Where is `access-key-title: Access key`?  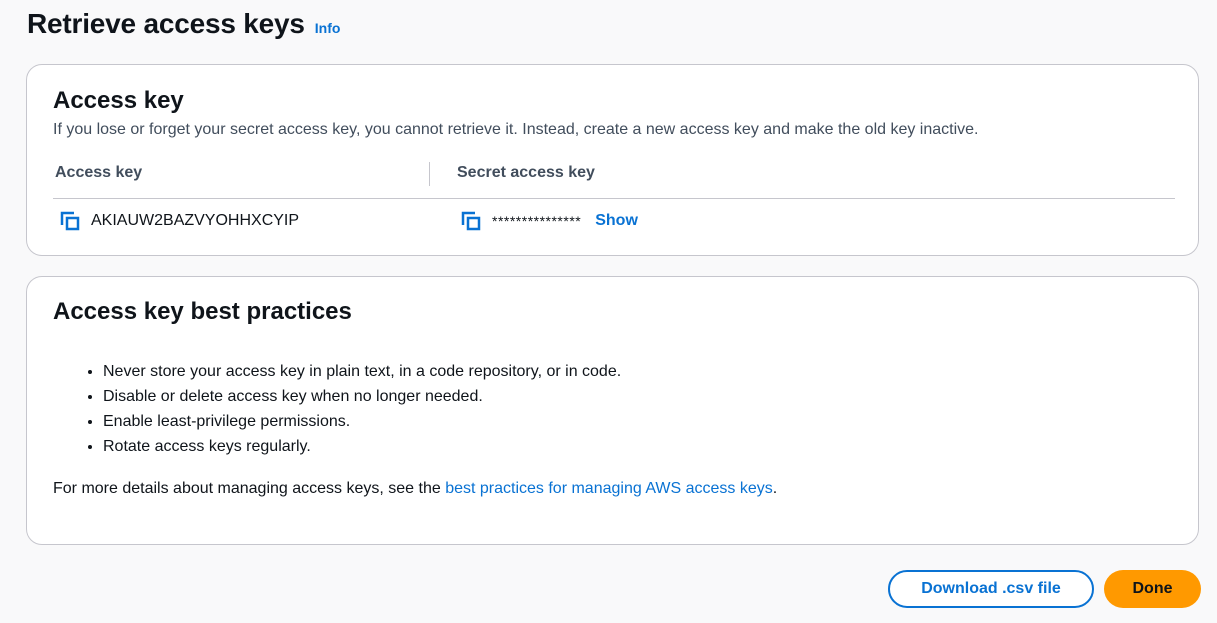 access-key-title: Access key is located at coordinates (118, 100).